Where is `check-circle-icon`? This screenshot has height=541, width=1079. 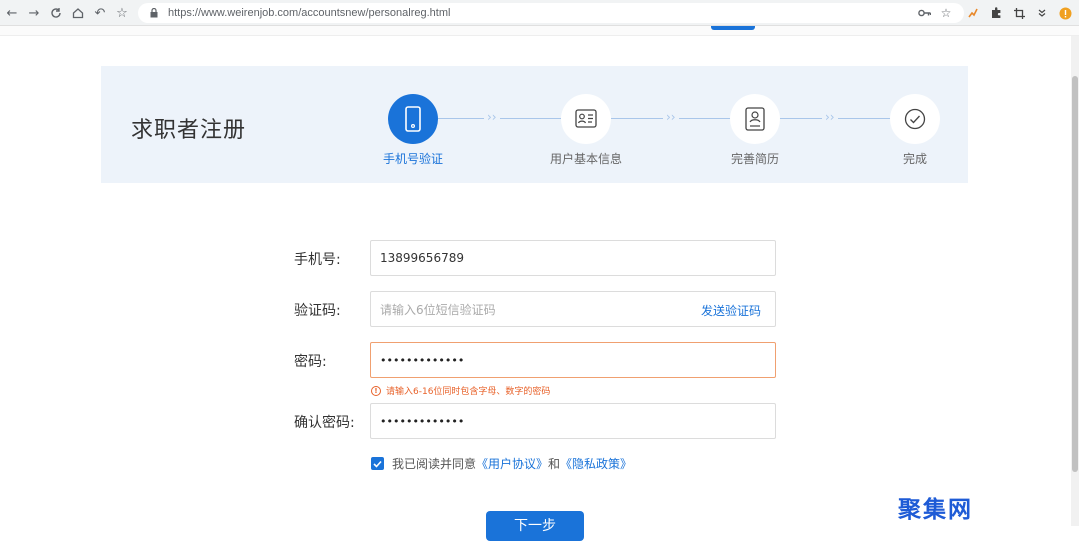
check-circle-icon is located at coordinates (915, 119).